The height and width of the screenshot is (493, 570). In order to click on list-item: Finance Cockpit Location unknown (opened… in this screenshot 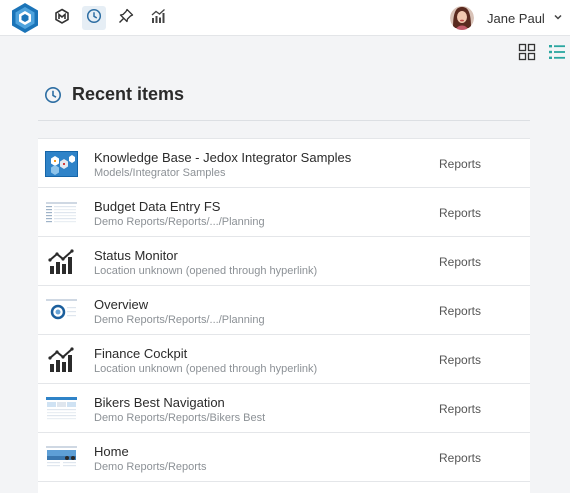, I will do `click(284, 359)`.